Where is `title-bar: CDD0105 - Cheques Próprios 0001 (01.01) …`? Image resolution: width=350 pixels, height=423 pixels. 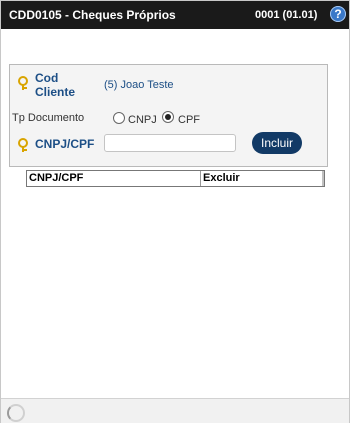
title-bar: CDD0105 - Cheques Próprios 0001 (01.01) … is located at coordinates (175, 15).